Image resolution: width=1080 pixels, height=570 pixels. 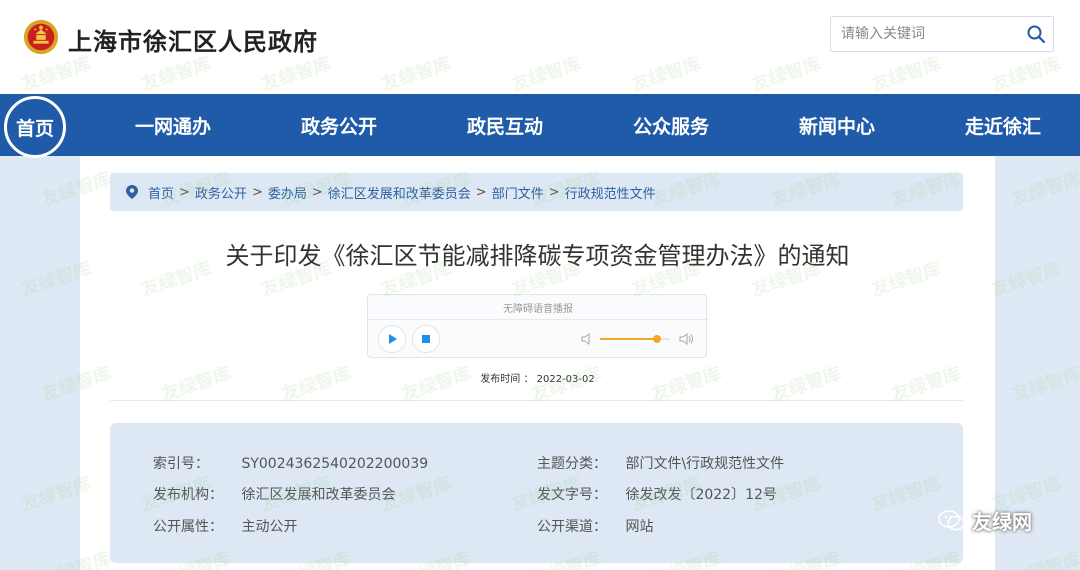 I want to click on meta-topic: 主题分类： 部门文件\行政规范性文件, so click(x=660, y=463).